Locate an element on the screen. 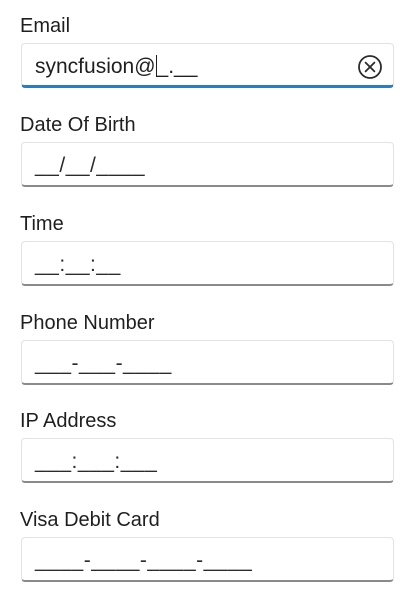  time-value: __:__:__ is located at coordinates (78, 264).